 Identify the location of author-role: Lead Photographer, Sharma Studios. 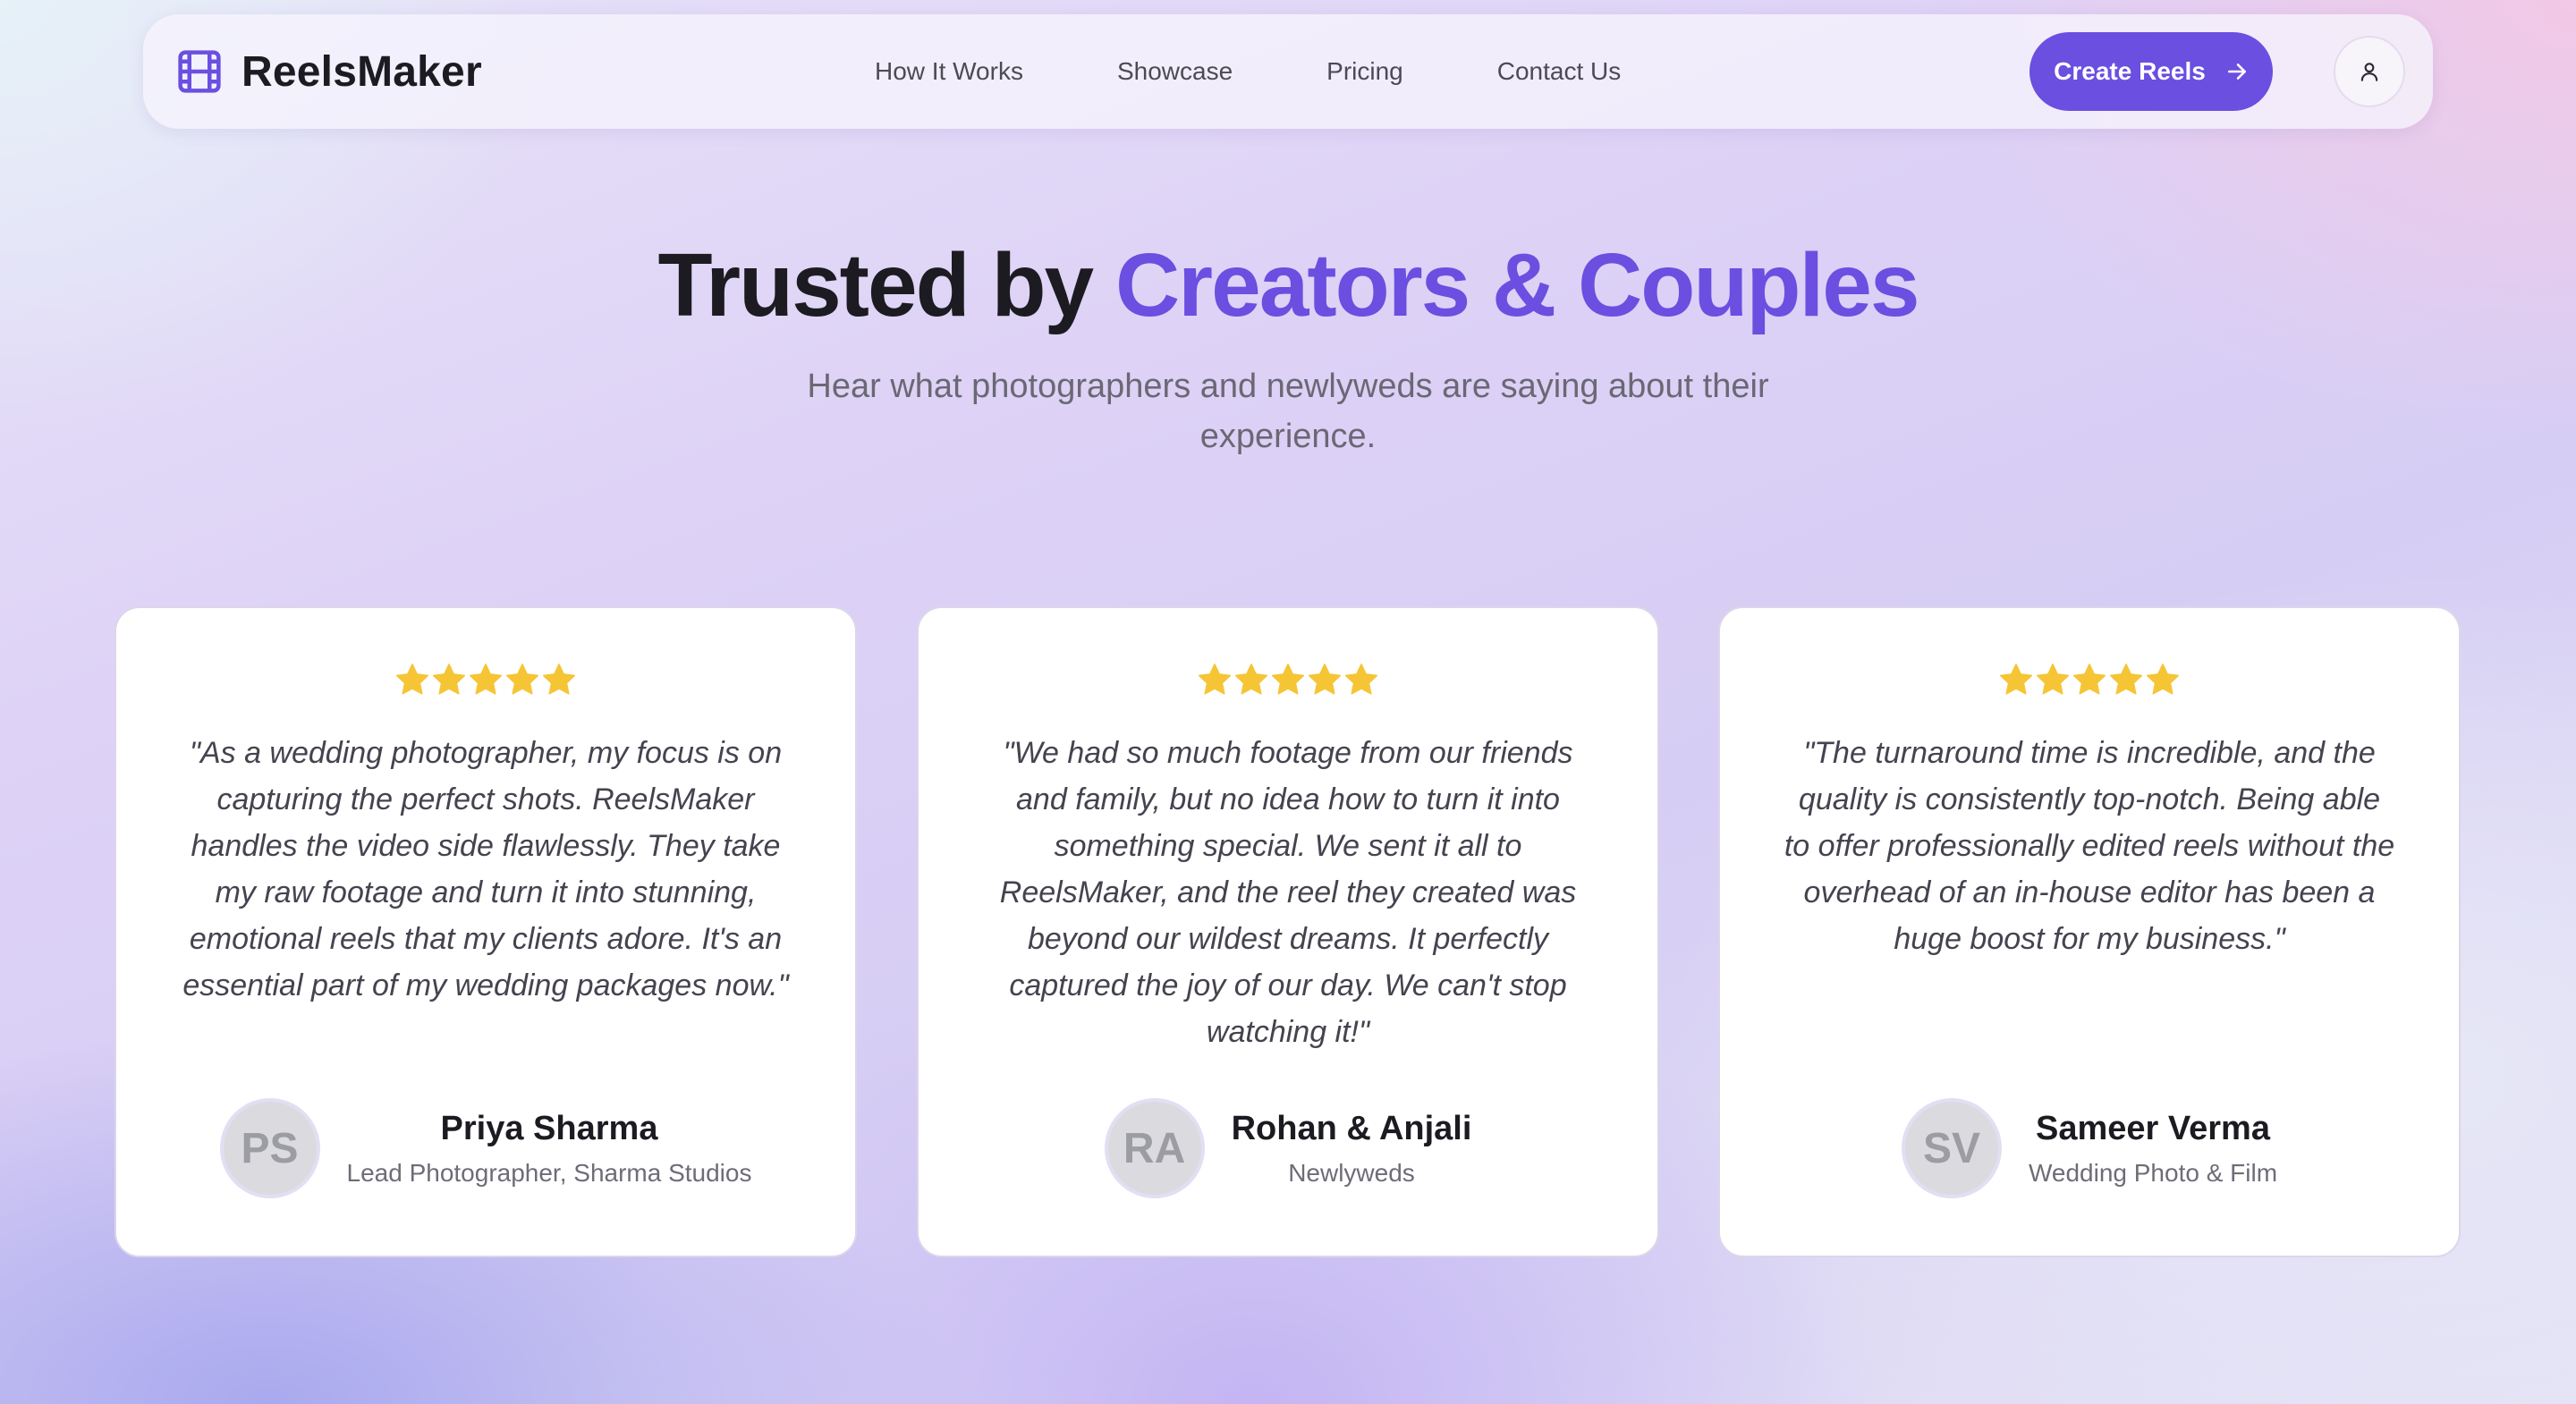
(549, 1173).